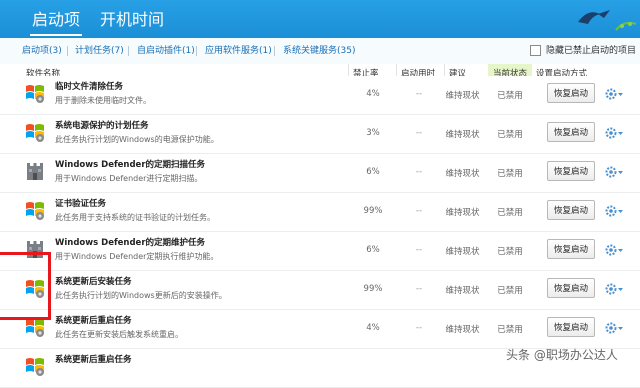 This screenshot has width=640, height=388. What do you see at coordinates (89, 87) in the screenshot?
I see `task-name: 临时文件清除任务` at bounding box center [89, 87].